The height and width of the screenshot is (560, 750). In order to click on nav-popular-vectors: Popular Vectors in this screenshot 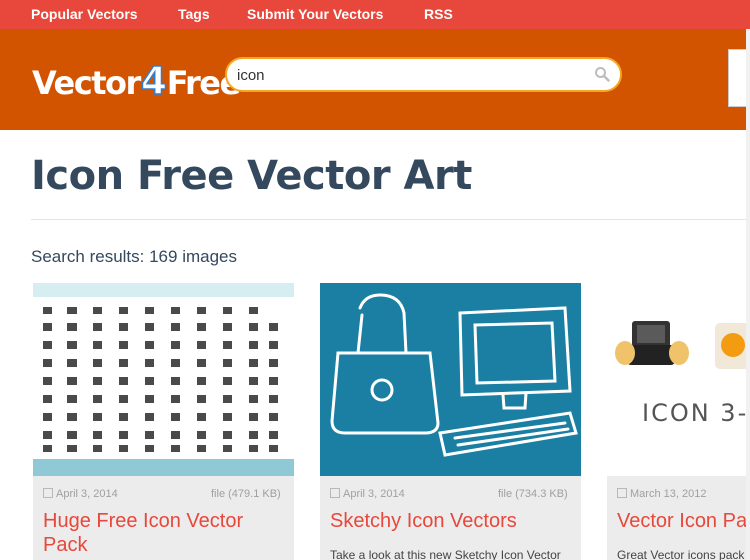, I will do `click(84, 14)`.